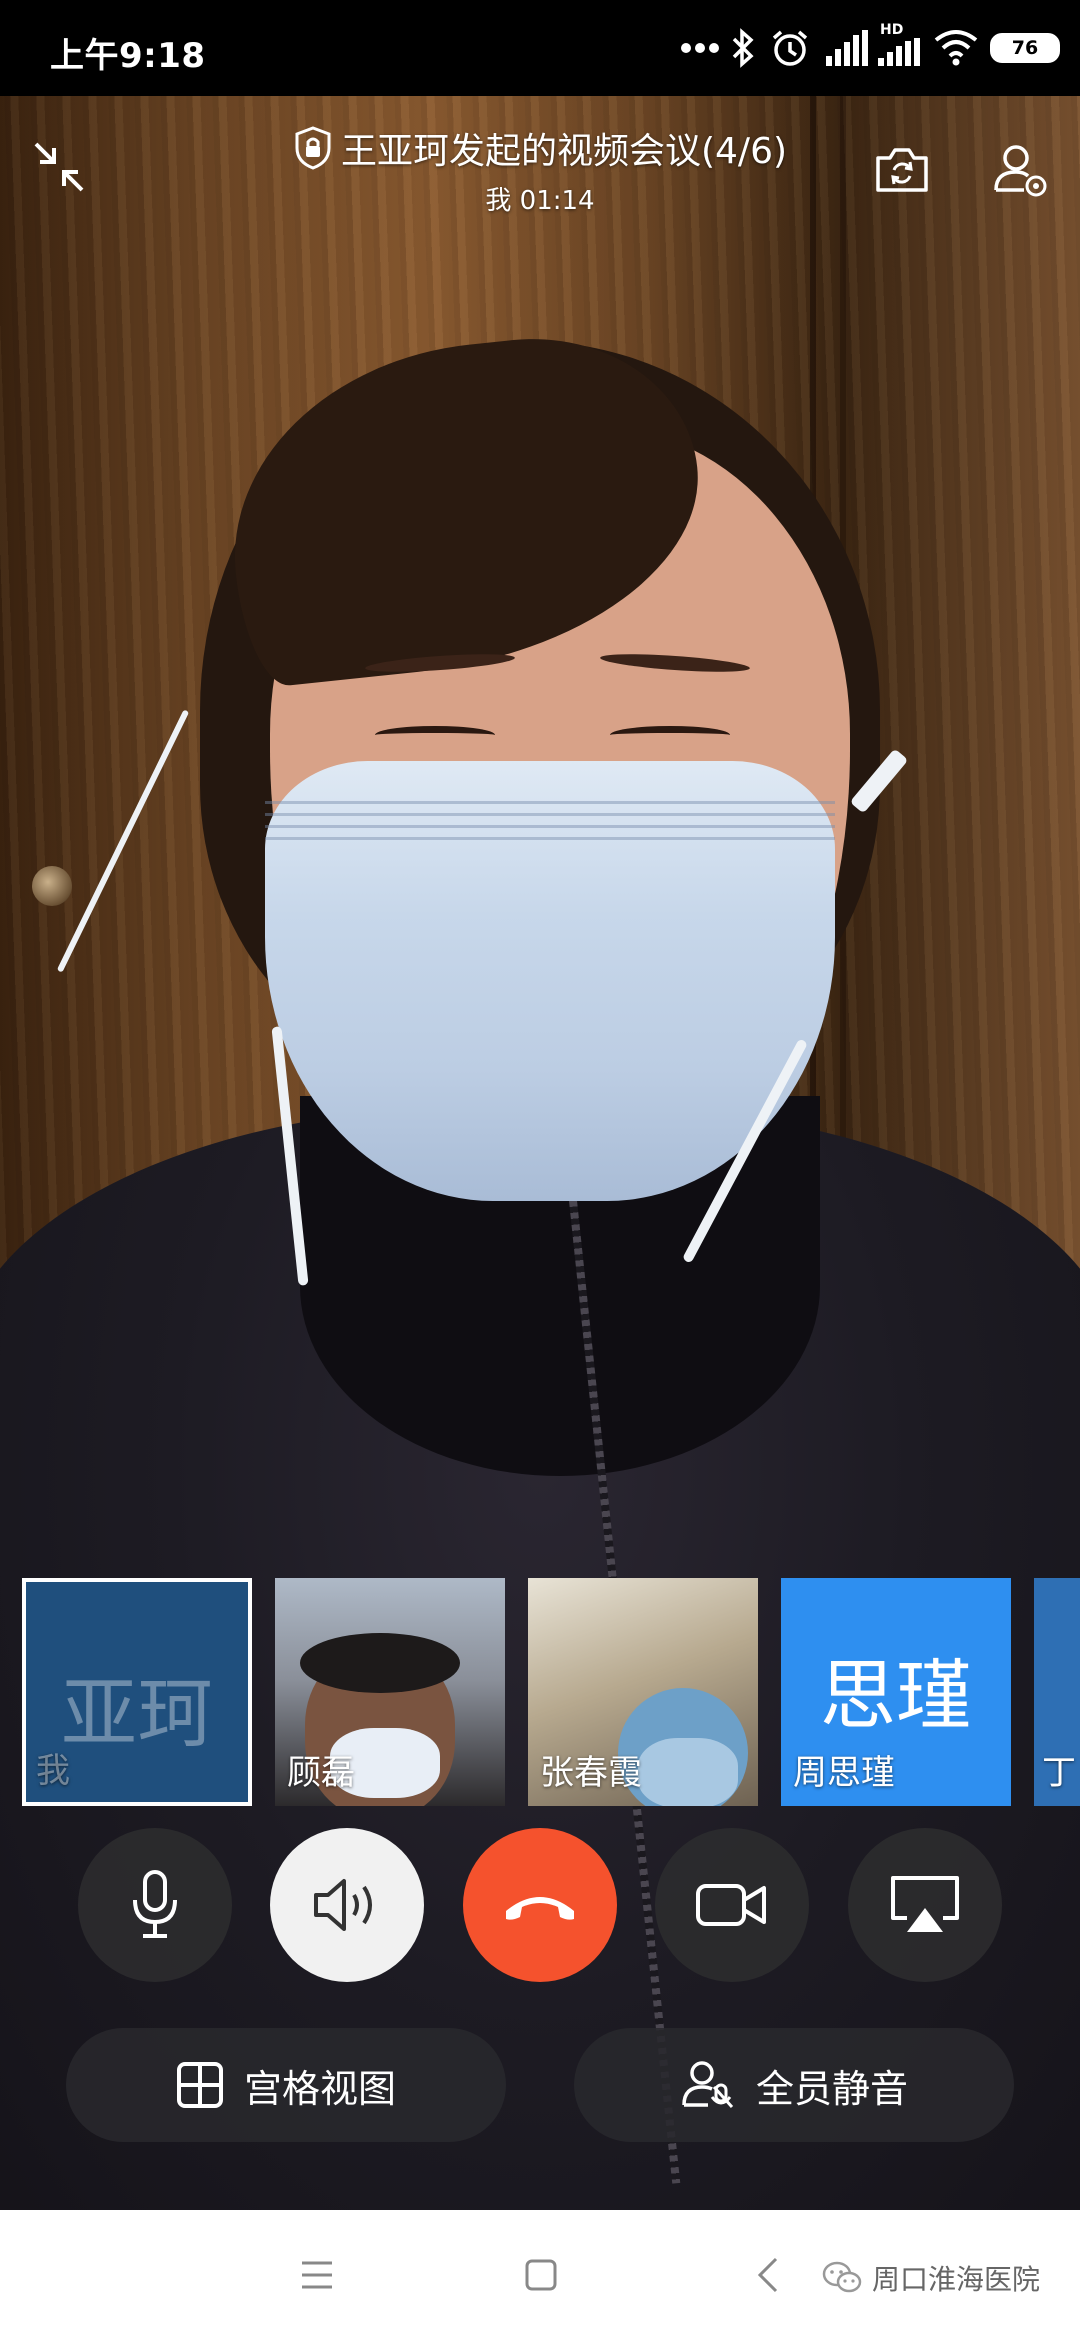 The image size is (1080, 2340). I want to click on speaker-icon, so click(343, 1905).